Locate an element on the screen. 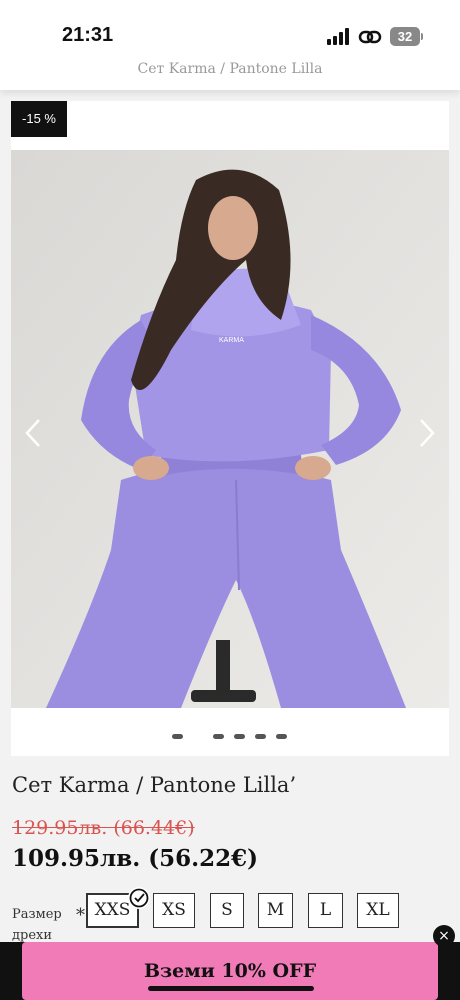  discount-badge: -15 % is located at coordinates (39, 119).